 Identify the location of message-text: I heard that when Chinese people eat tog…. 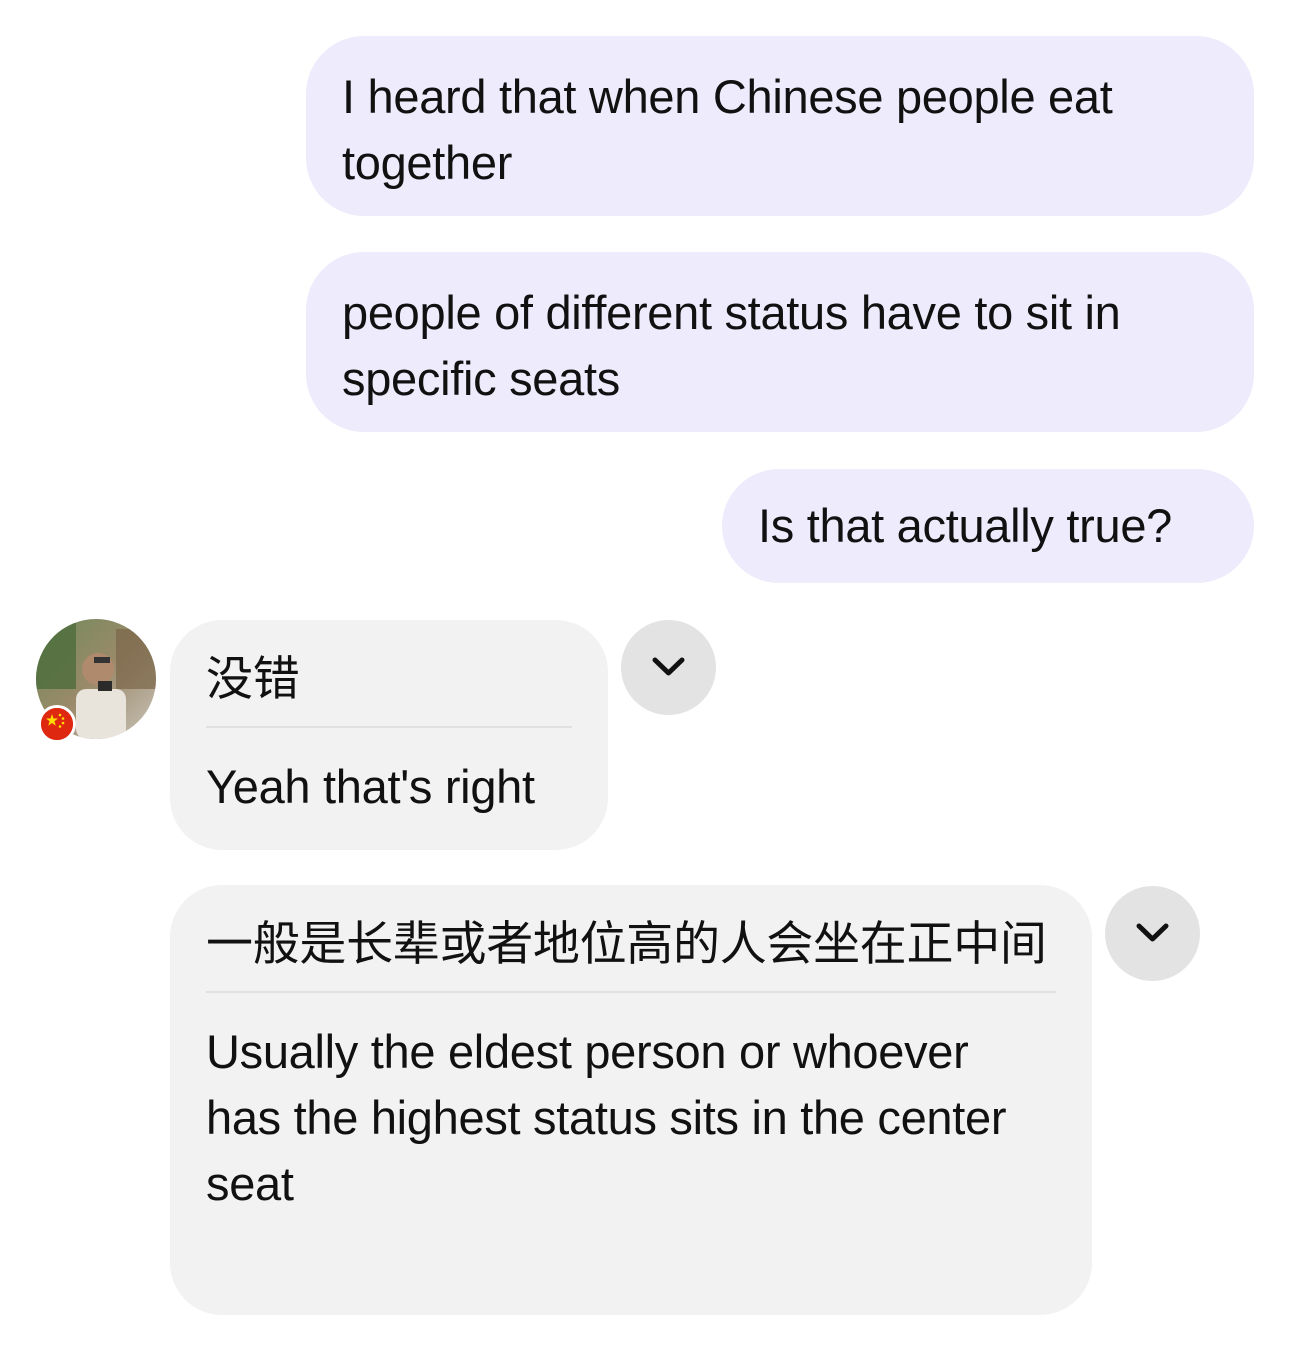
(727, 129).